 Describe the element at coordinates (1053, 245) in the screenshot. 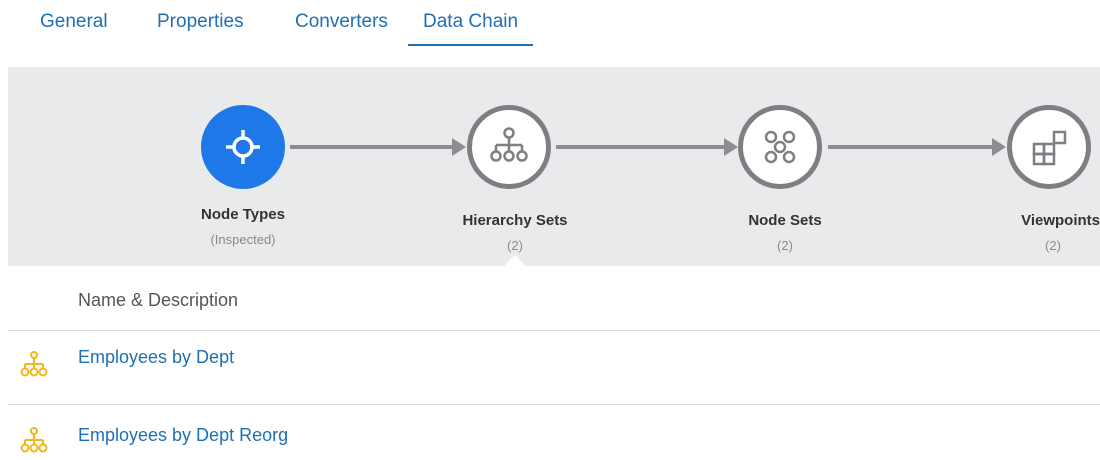

I see `step-count-viewpoints: (2)` at that location.